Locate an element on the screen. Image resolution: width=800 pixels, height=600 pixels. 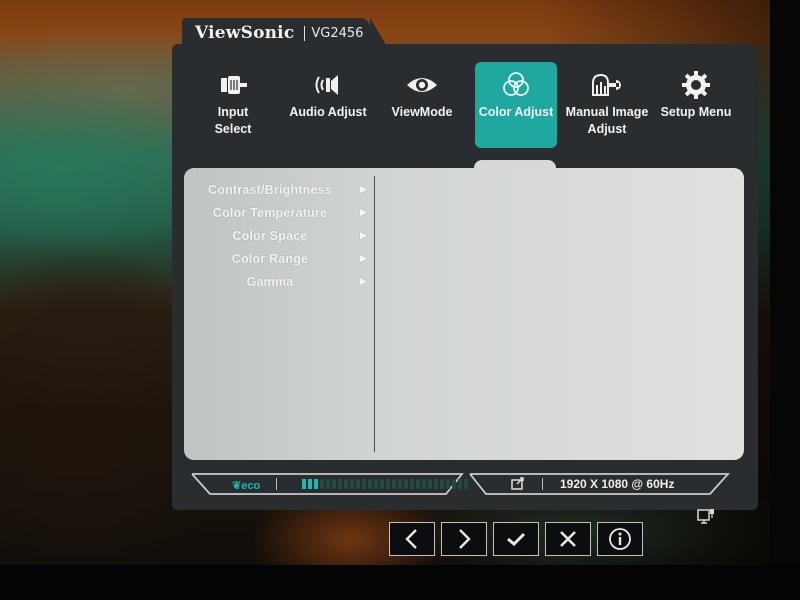
confirm-button is located at coordinates (516, 539).